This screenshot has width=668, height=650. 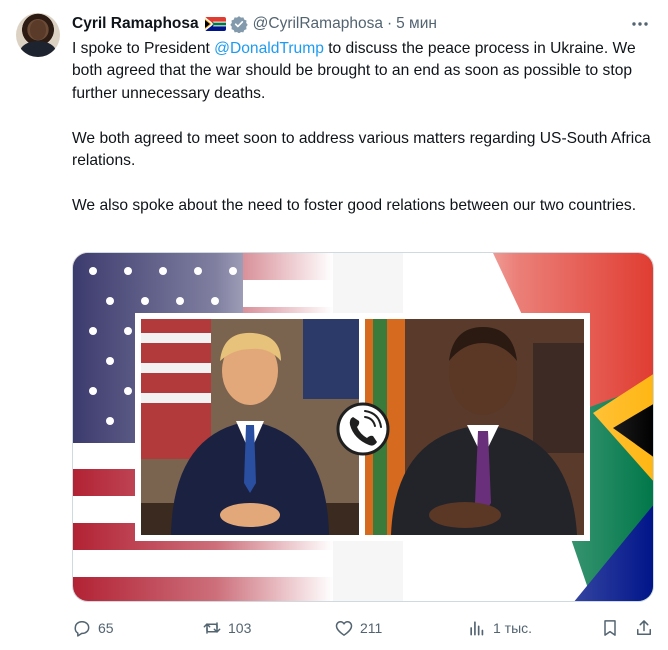 I want to click on more-options-icon, so click(x=640, y=24).